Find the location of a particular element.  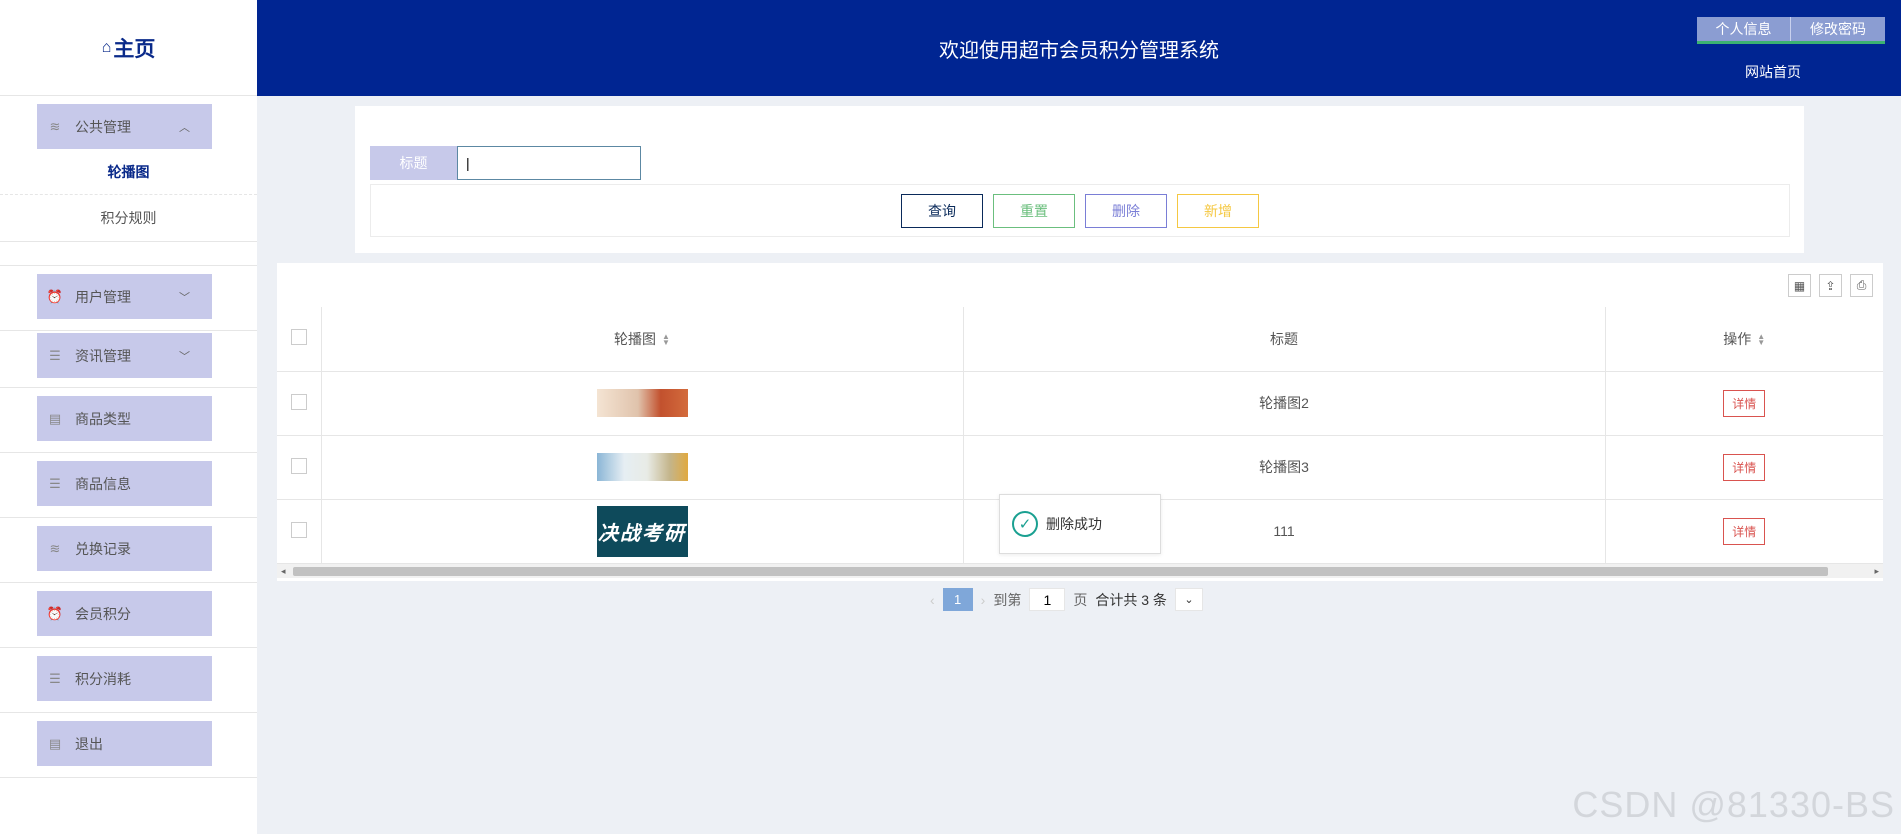

select-all-checkbox is located at coordinates (298, 337).